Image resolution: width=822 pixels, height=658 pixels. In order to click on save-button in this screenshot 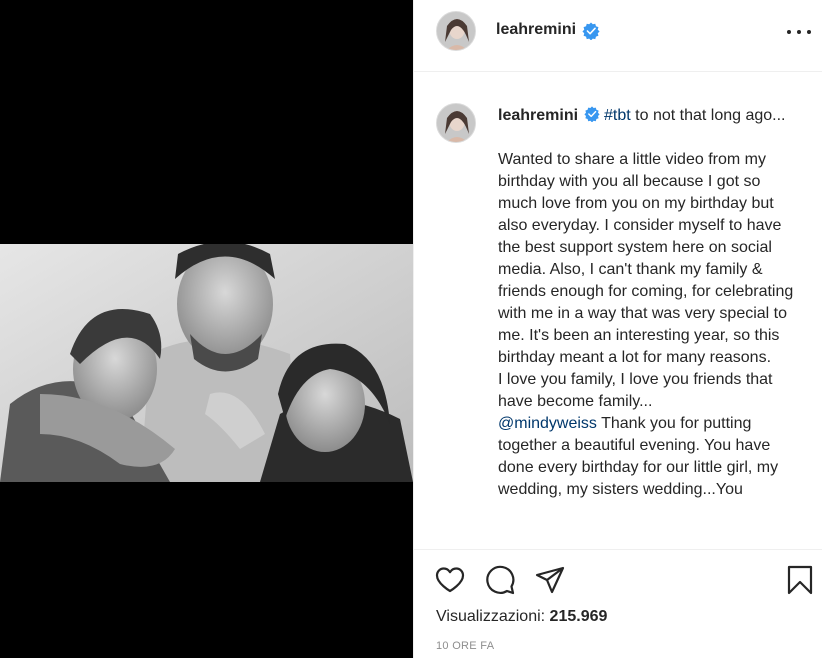, I will do `click(800, 580)`.